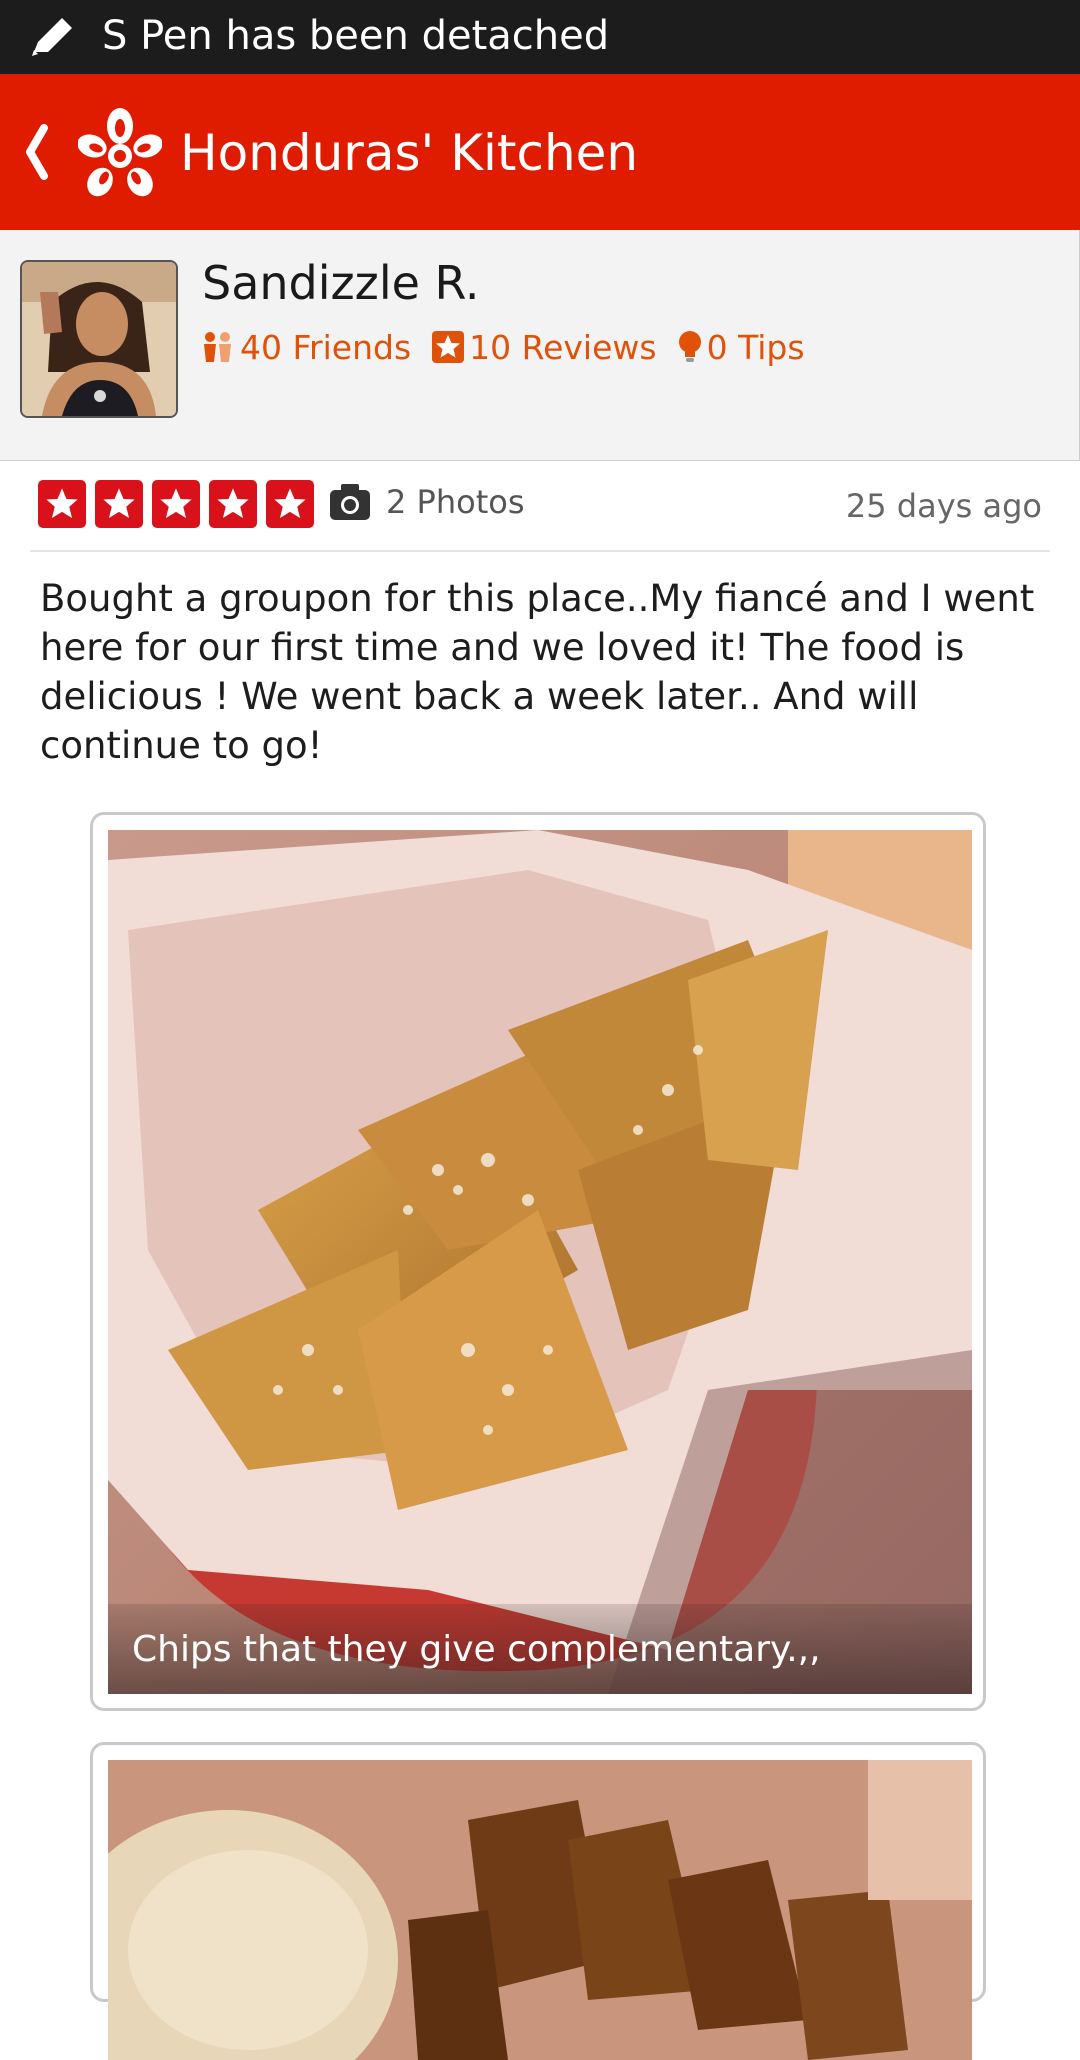  What do you see at coordinates (356, 36) in the screenshot?
I see `status-message: S Pen has been detached` at bounding box center [356, 36].